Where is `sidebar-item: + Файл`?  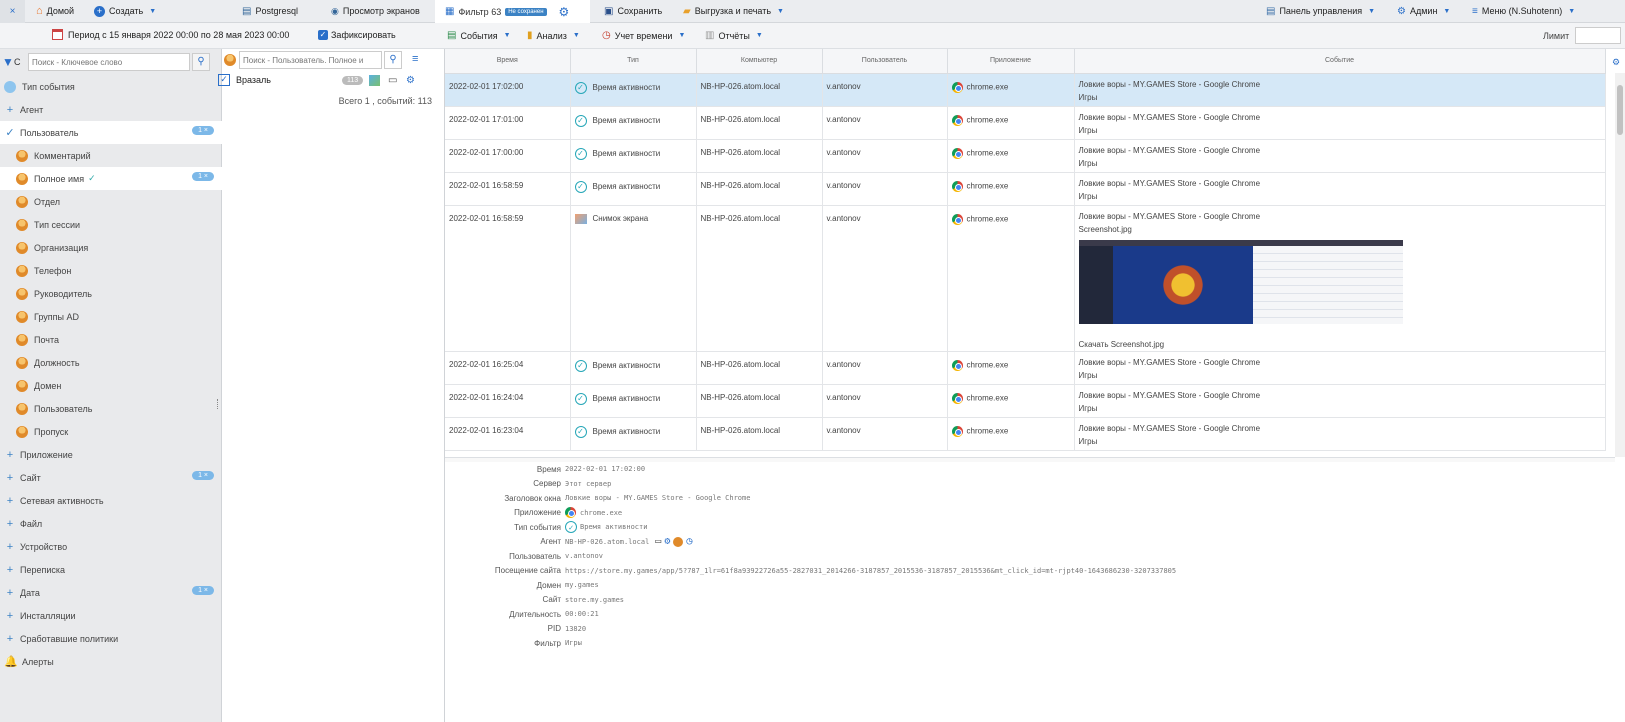
sidebar-item: + Файл is located at coordinates (111, 523).